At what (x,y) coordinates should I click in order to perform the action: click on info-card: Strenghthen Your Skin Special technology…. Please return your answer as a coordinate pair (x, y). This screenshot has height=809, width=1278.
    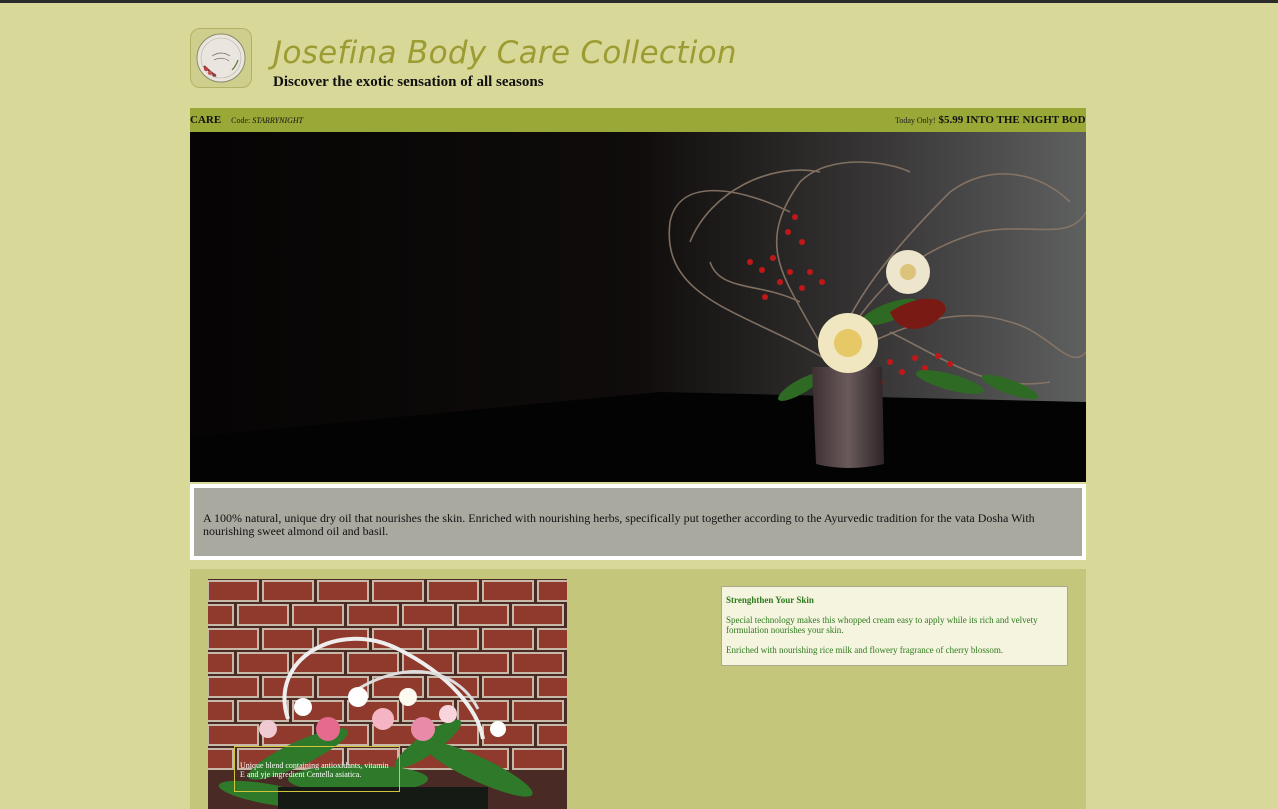
    Looking at the image, I should click on (894, 626).